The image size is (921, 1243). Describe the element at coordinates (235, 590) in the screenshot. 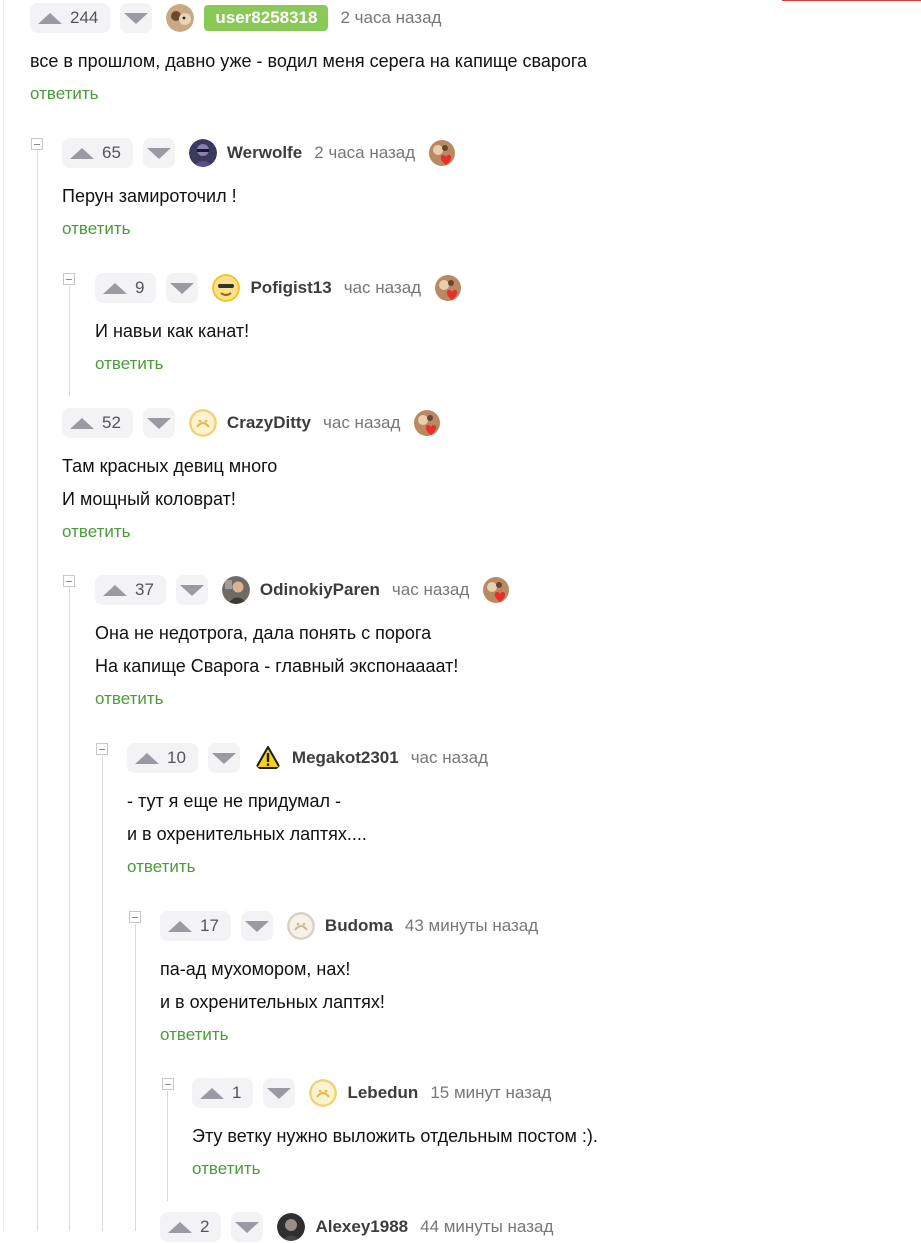

I see `person-photo-avatar-icon` at that location.